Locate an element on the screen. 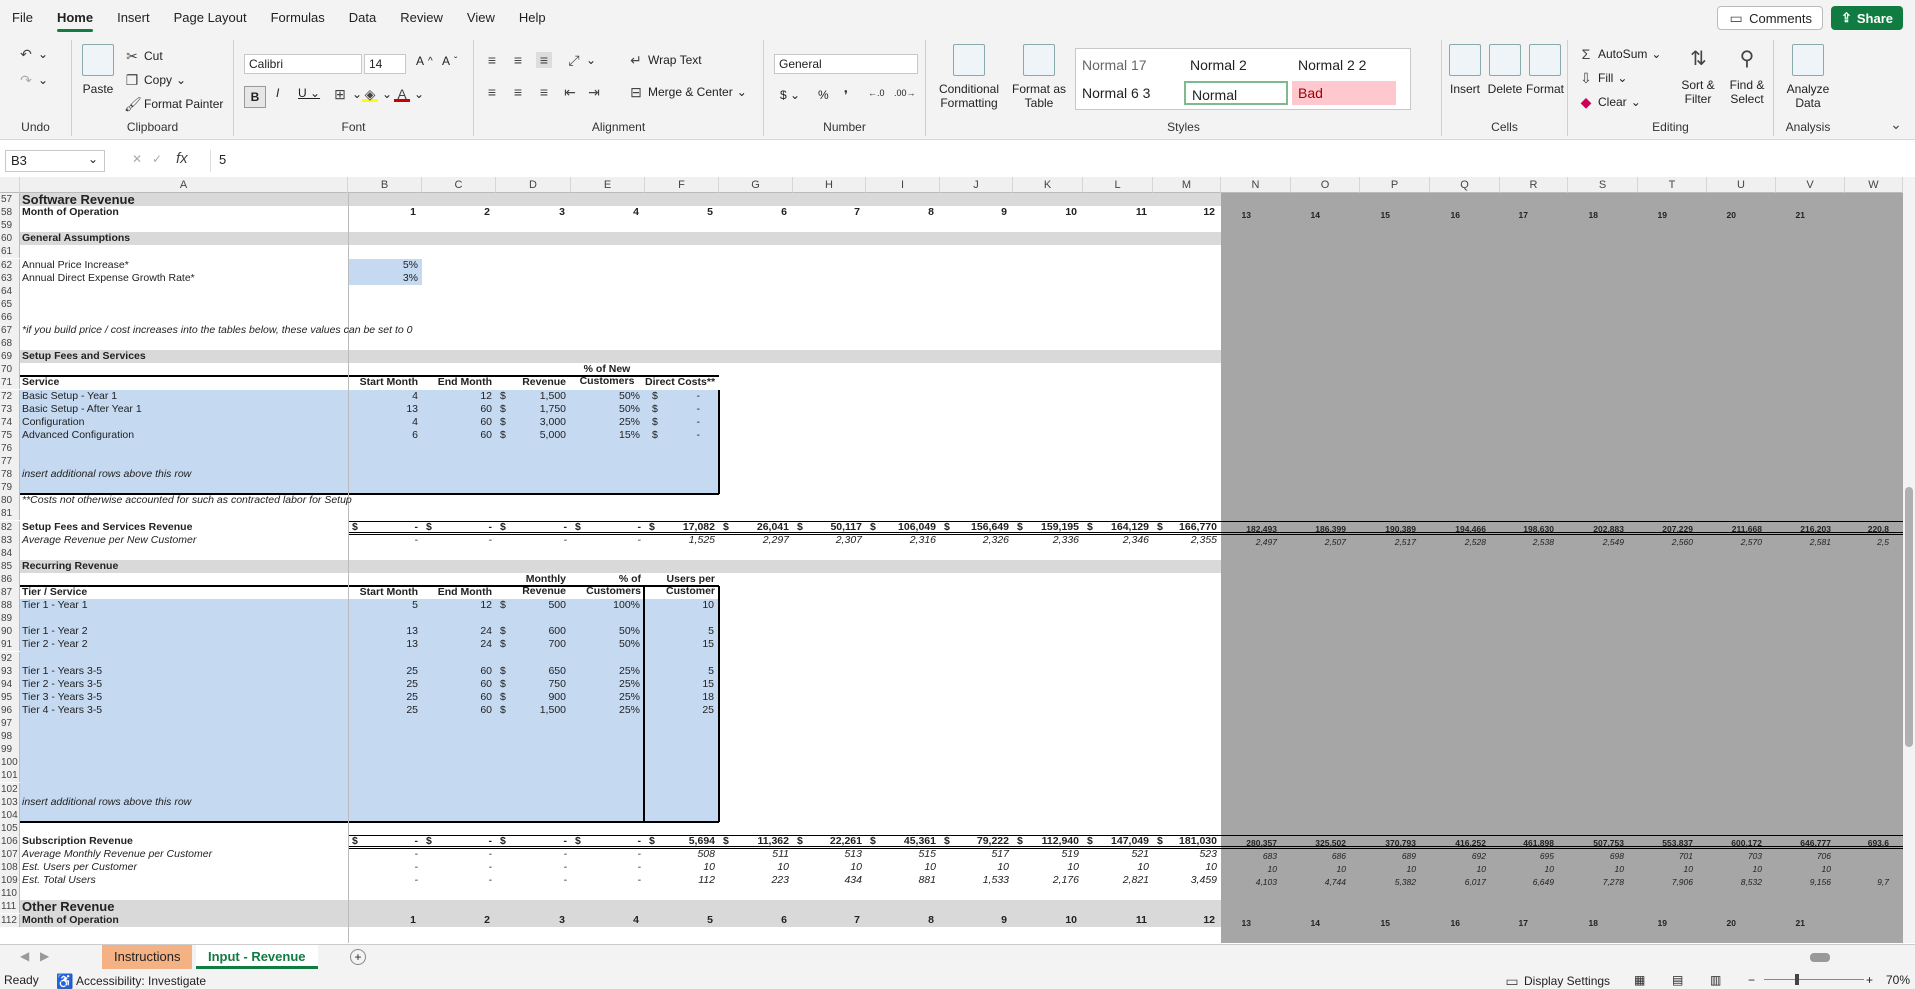 The height and width of the screenshot is (989, 1915). row-header: 92 is located at coordinates (10, 658).